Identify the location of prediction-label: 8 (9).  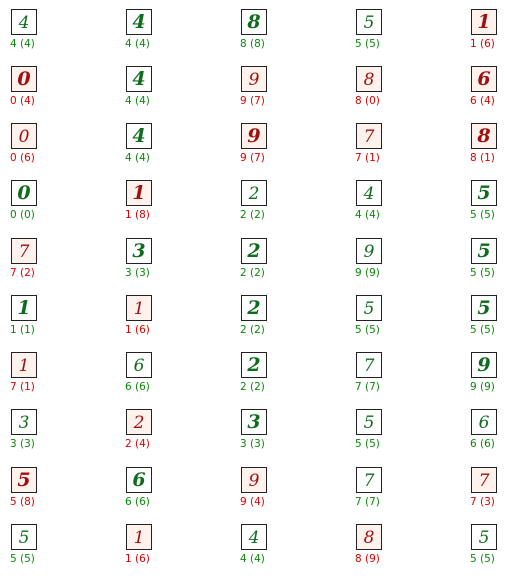
(367, 559).